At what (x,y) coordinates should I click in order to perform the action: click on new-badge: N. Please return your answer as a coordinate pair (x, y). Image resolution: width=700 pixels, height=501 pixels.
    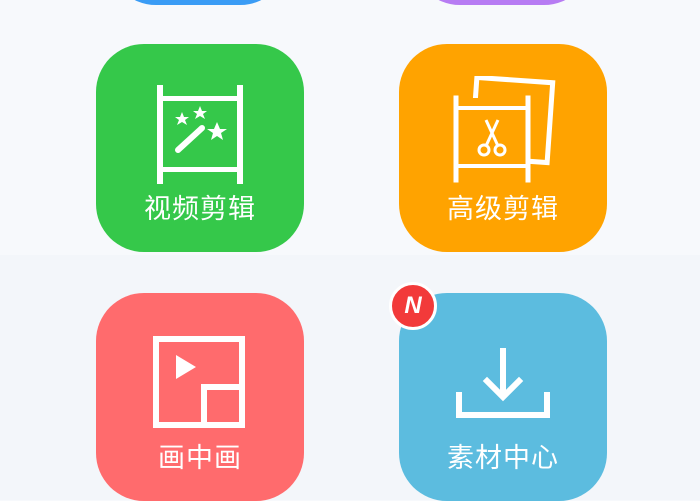
    Looking at the image, I should click on (413, 306).